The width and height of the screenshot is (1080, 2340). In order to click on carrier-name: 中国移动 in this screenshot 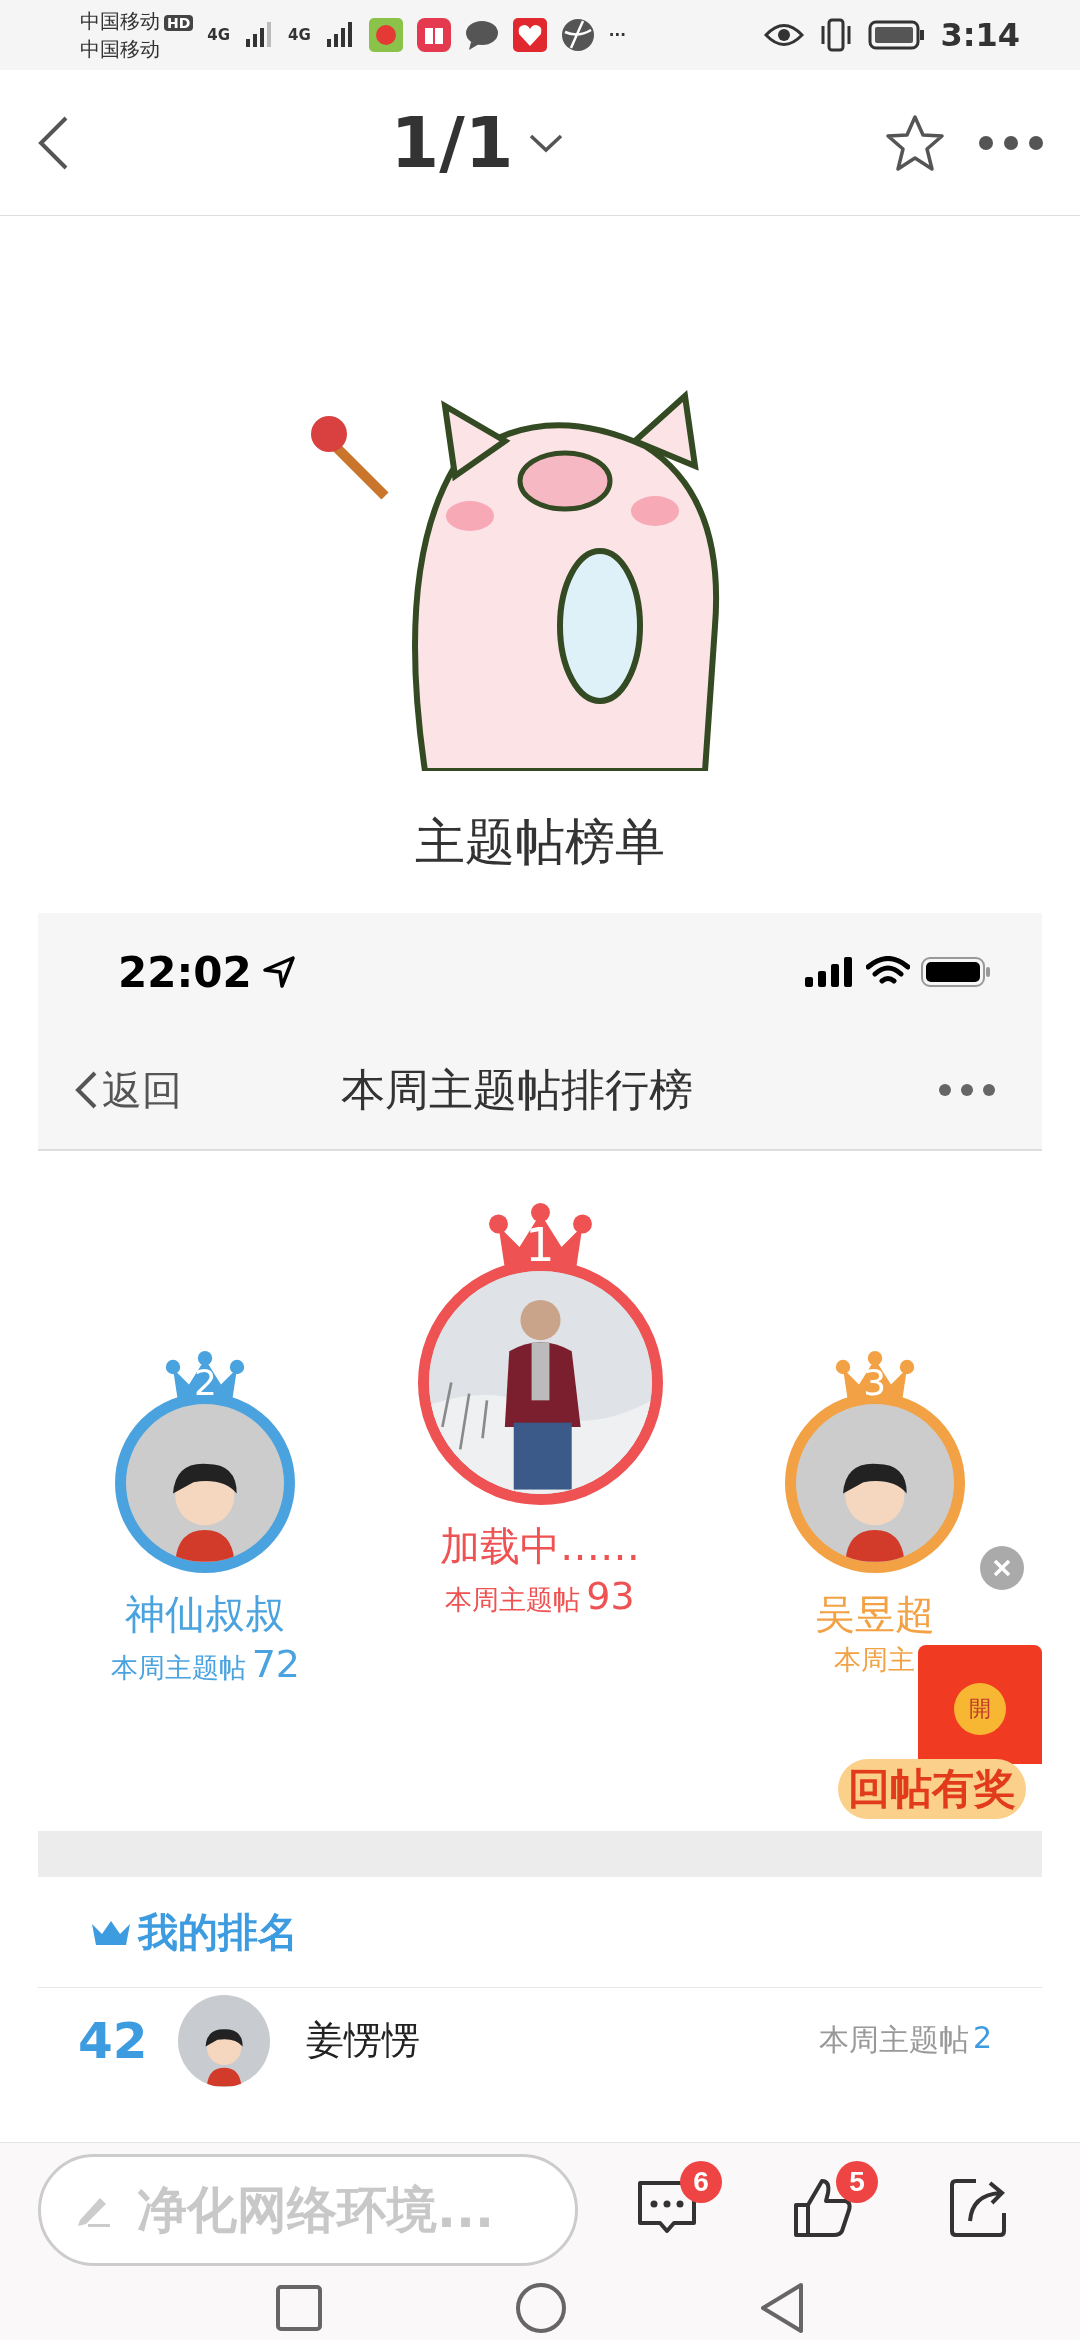, I will do `click(120, 49)`.